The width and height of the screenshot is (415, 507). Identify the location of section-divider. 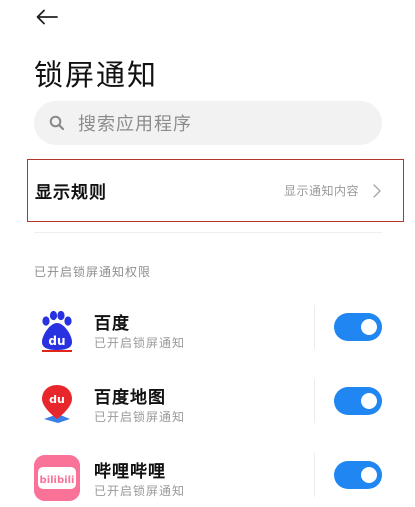
(208, 232).